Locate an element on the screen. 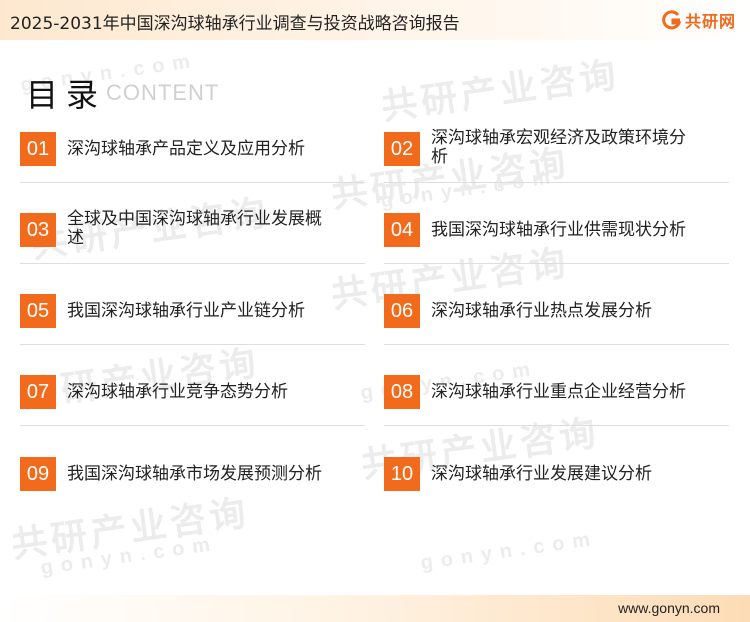  toc-item-label: 全球及中国深沟球轴承行业发展概述 is located at coordinates (194, 228).